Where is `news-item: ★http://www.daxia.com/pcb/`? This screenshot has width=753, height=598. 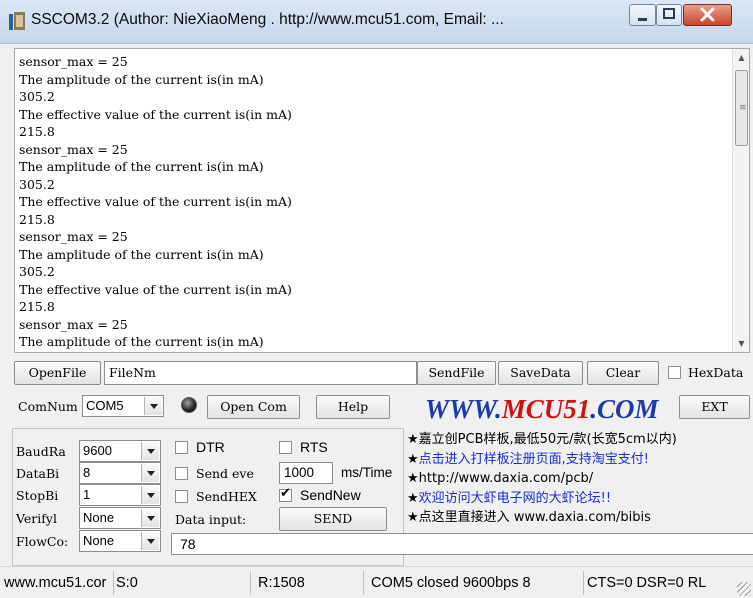 news-item: ★http://www.daxia.com/pcb/ is located at coordinates (580, 479).